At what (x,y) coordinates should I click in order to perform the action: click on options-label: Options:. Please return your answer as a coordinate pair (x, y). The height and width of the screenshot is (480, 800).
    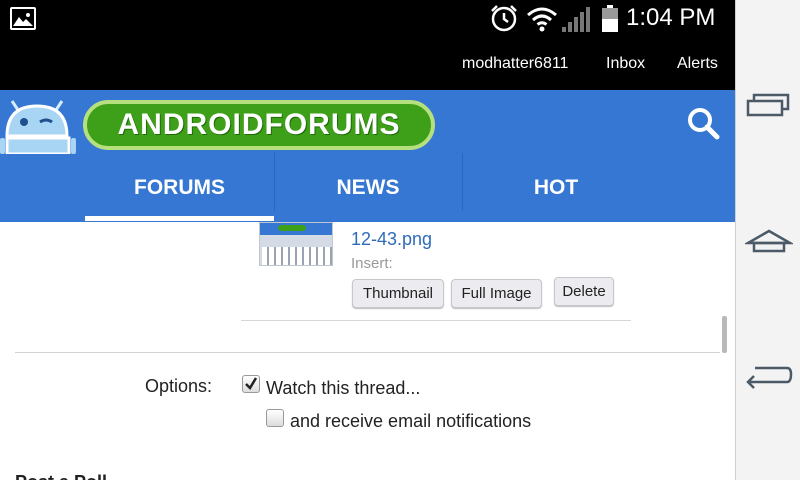
    Looking at the image, I should click on (179, 386).